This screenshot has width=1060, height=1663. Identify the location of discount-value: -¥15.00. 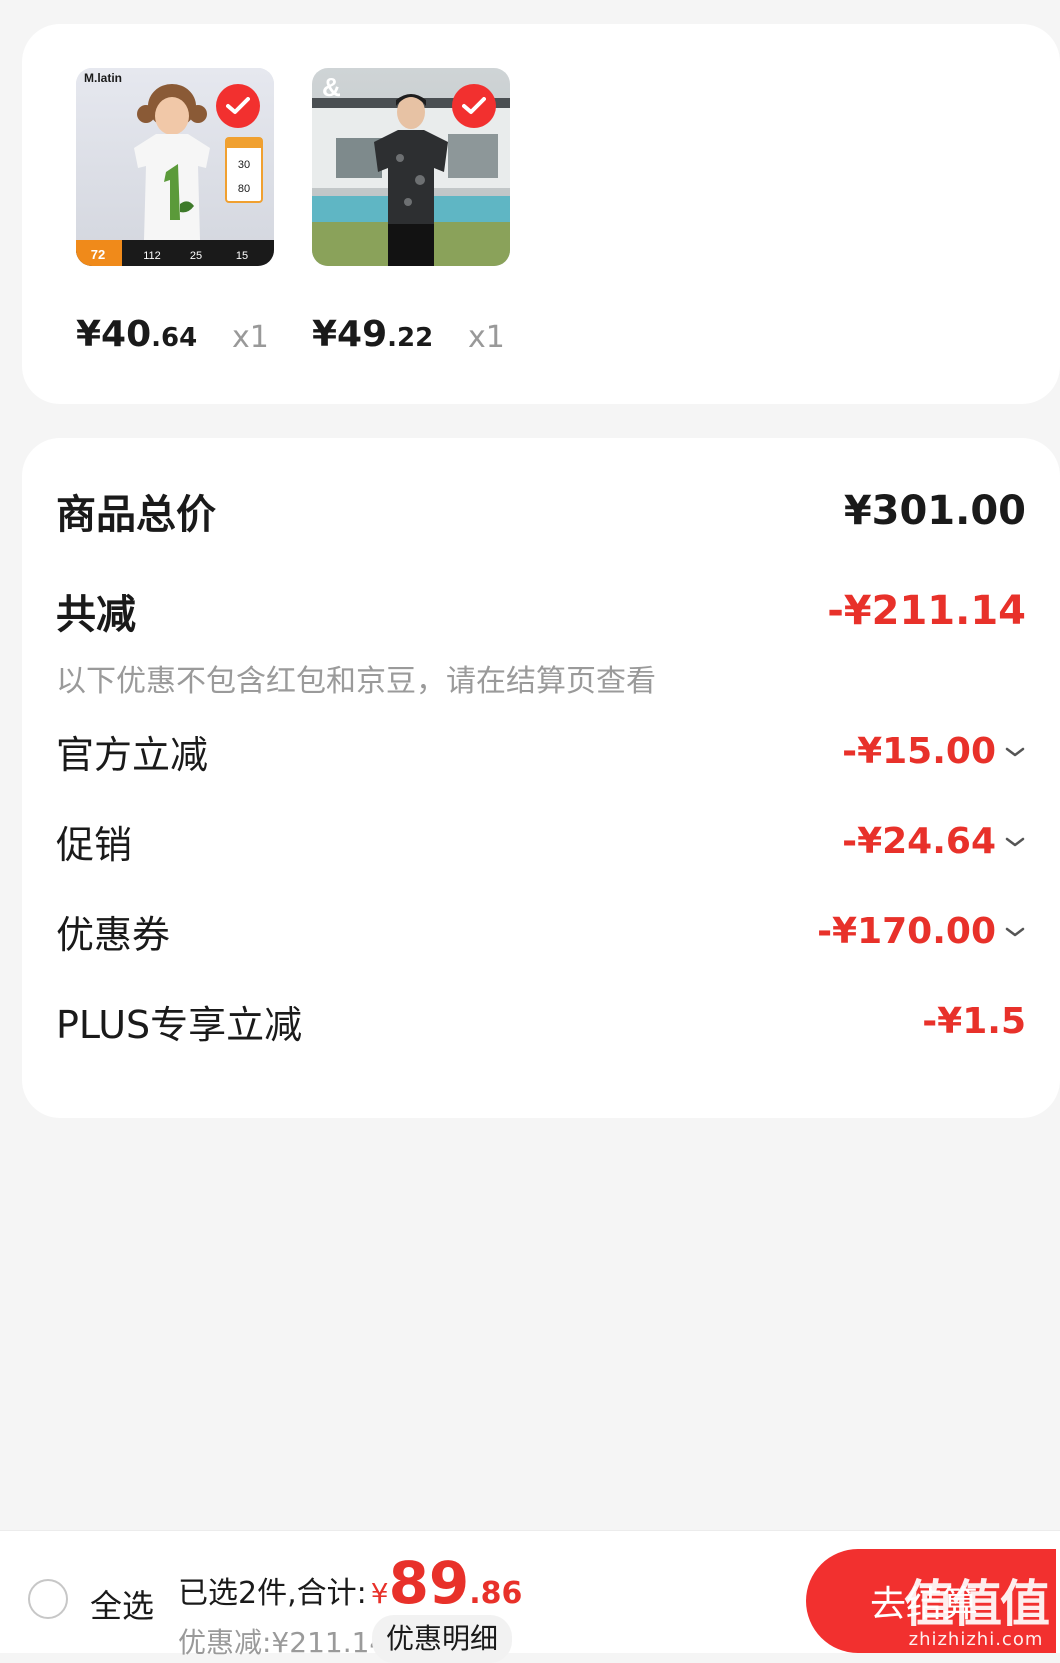
(934, 751).